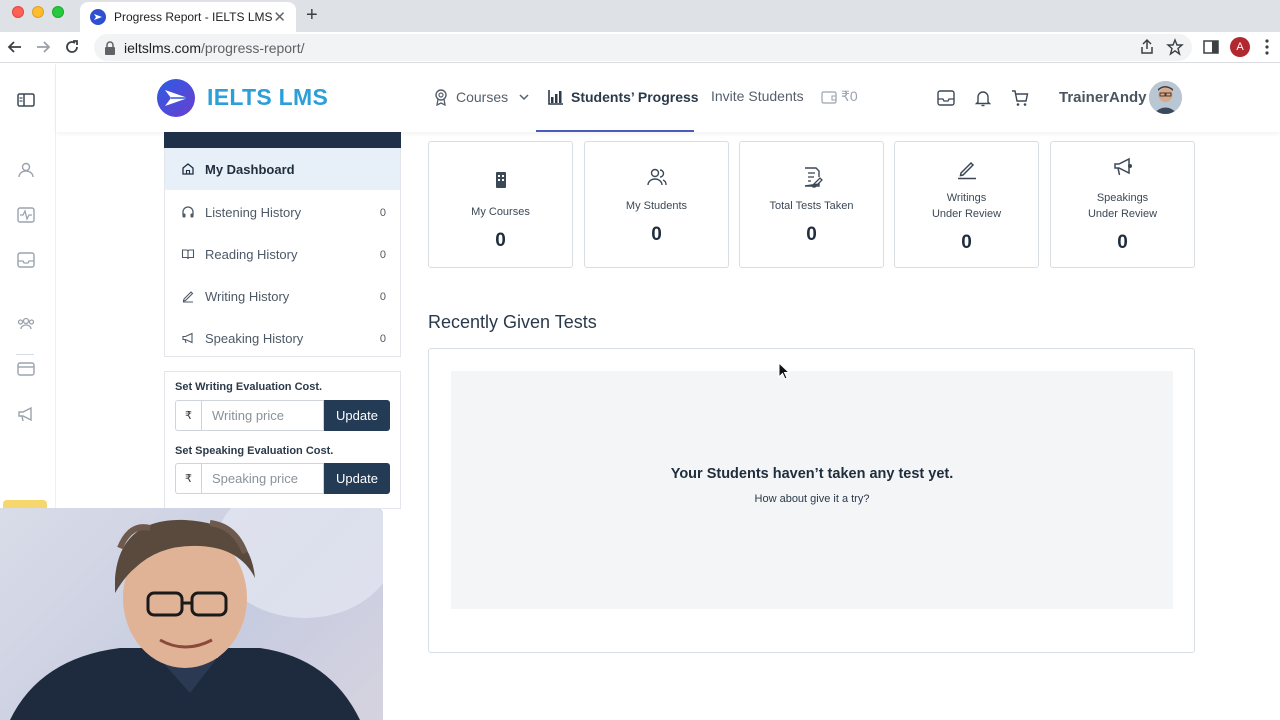  I want to click on browser-tab: Progress Report - IELTS LMS ✕, so click(188, 17).